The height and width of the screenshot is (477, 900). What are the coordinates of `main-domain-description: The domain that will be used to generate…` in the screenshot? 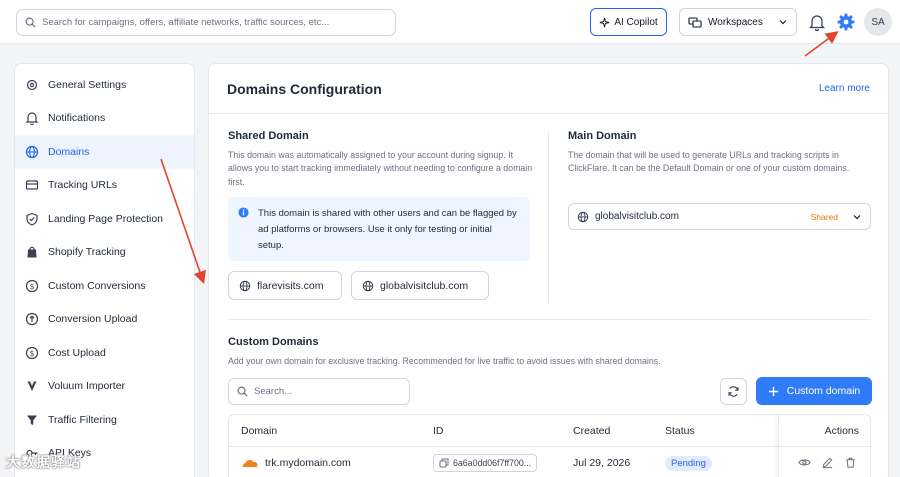 It's located at (709, 162).